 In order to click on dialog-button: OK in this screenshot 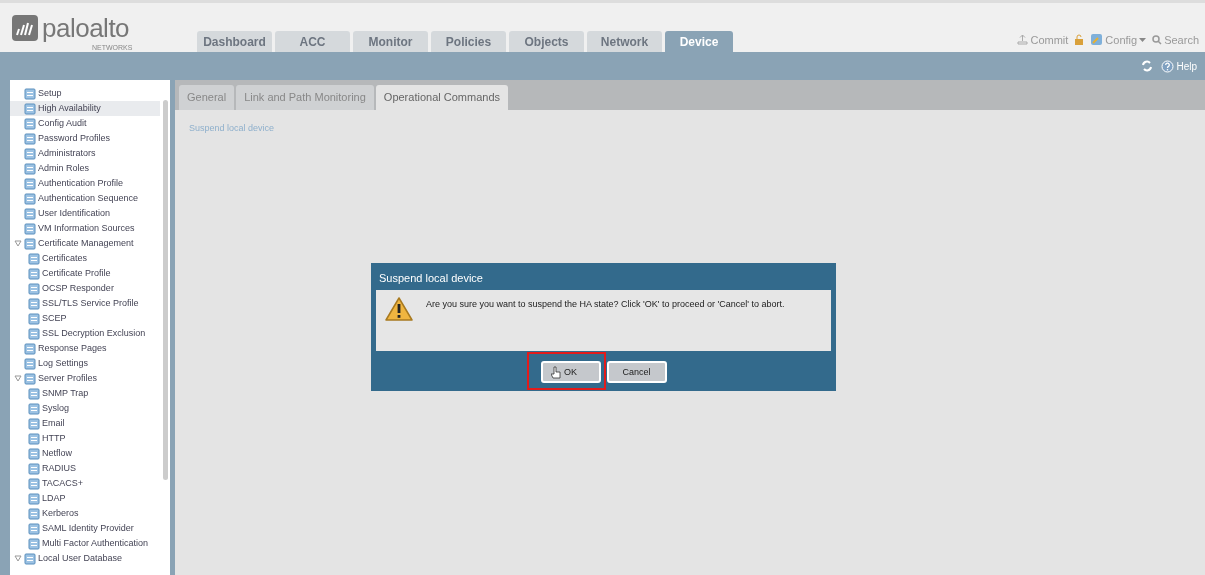, I will do `click(570, 372)`.